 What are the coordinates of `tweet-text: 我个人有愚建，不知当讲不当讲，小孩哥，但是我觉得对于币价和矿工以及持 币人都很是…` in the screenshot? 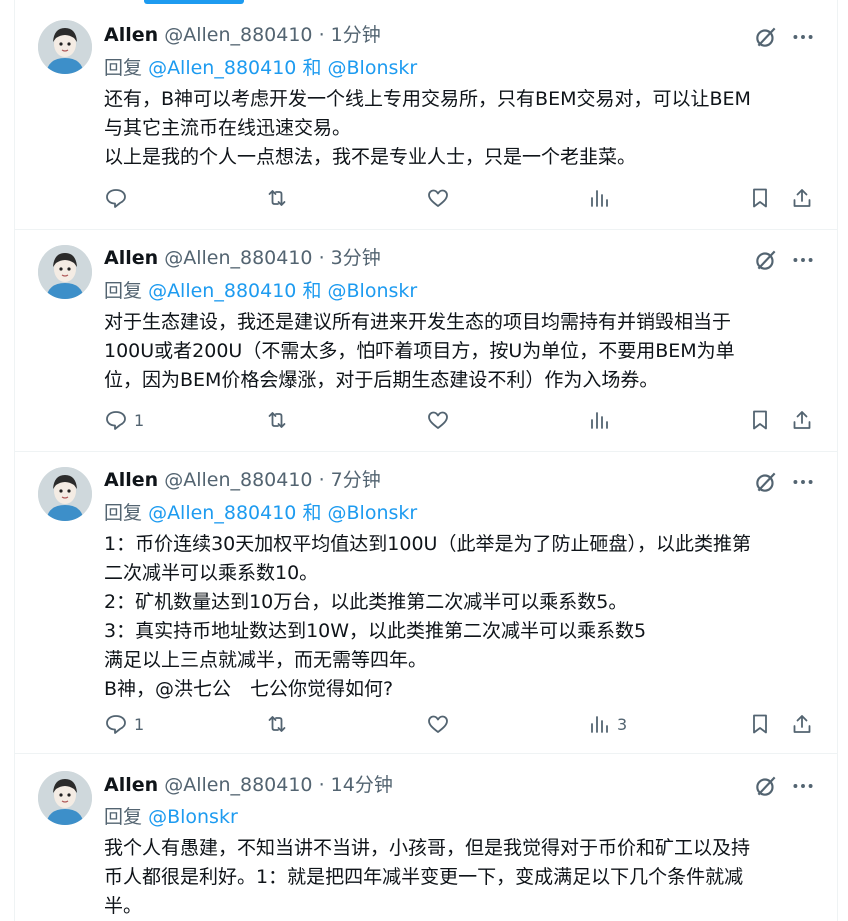 It's located at (459, 877).